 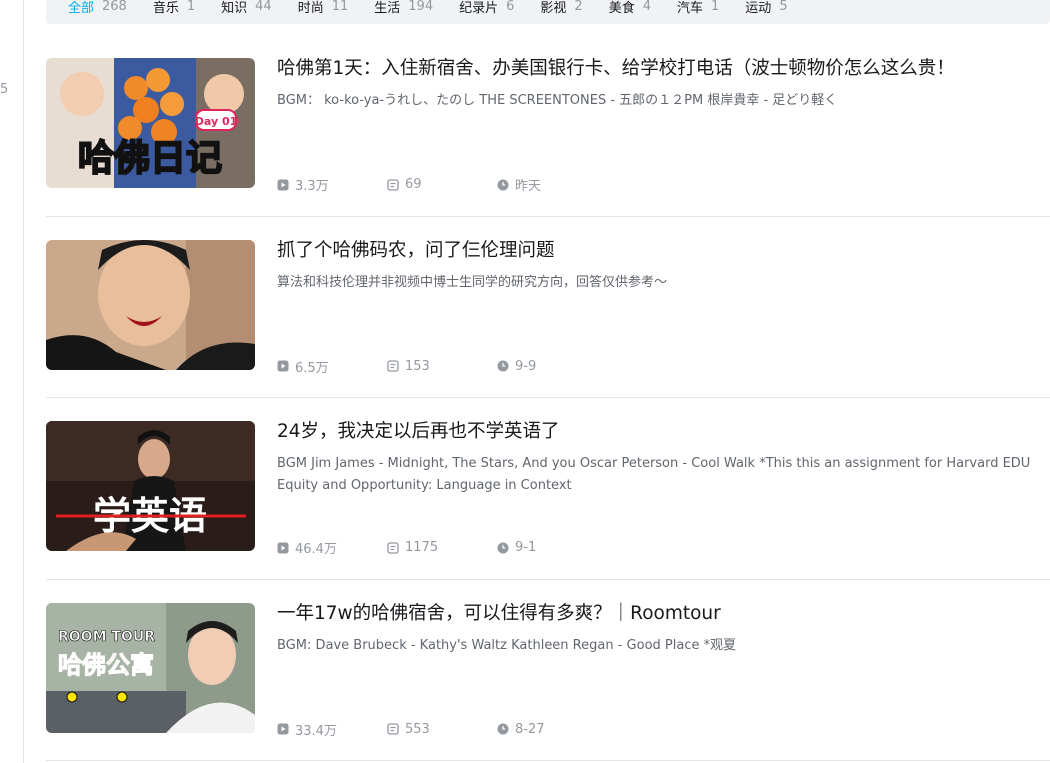 What do you see at coordinates (150, 158) in the screenshot?
I see `thumb-overlay-text: 哈佛日记` at bounding box center [150, 158].